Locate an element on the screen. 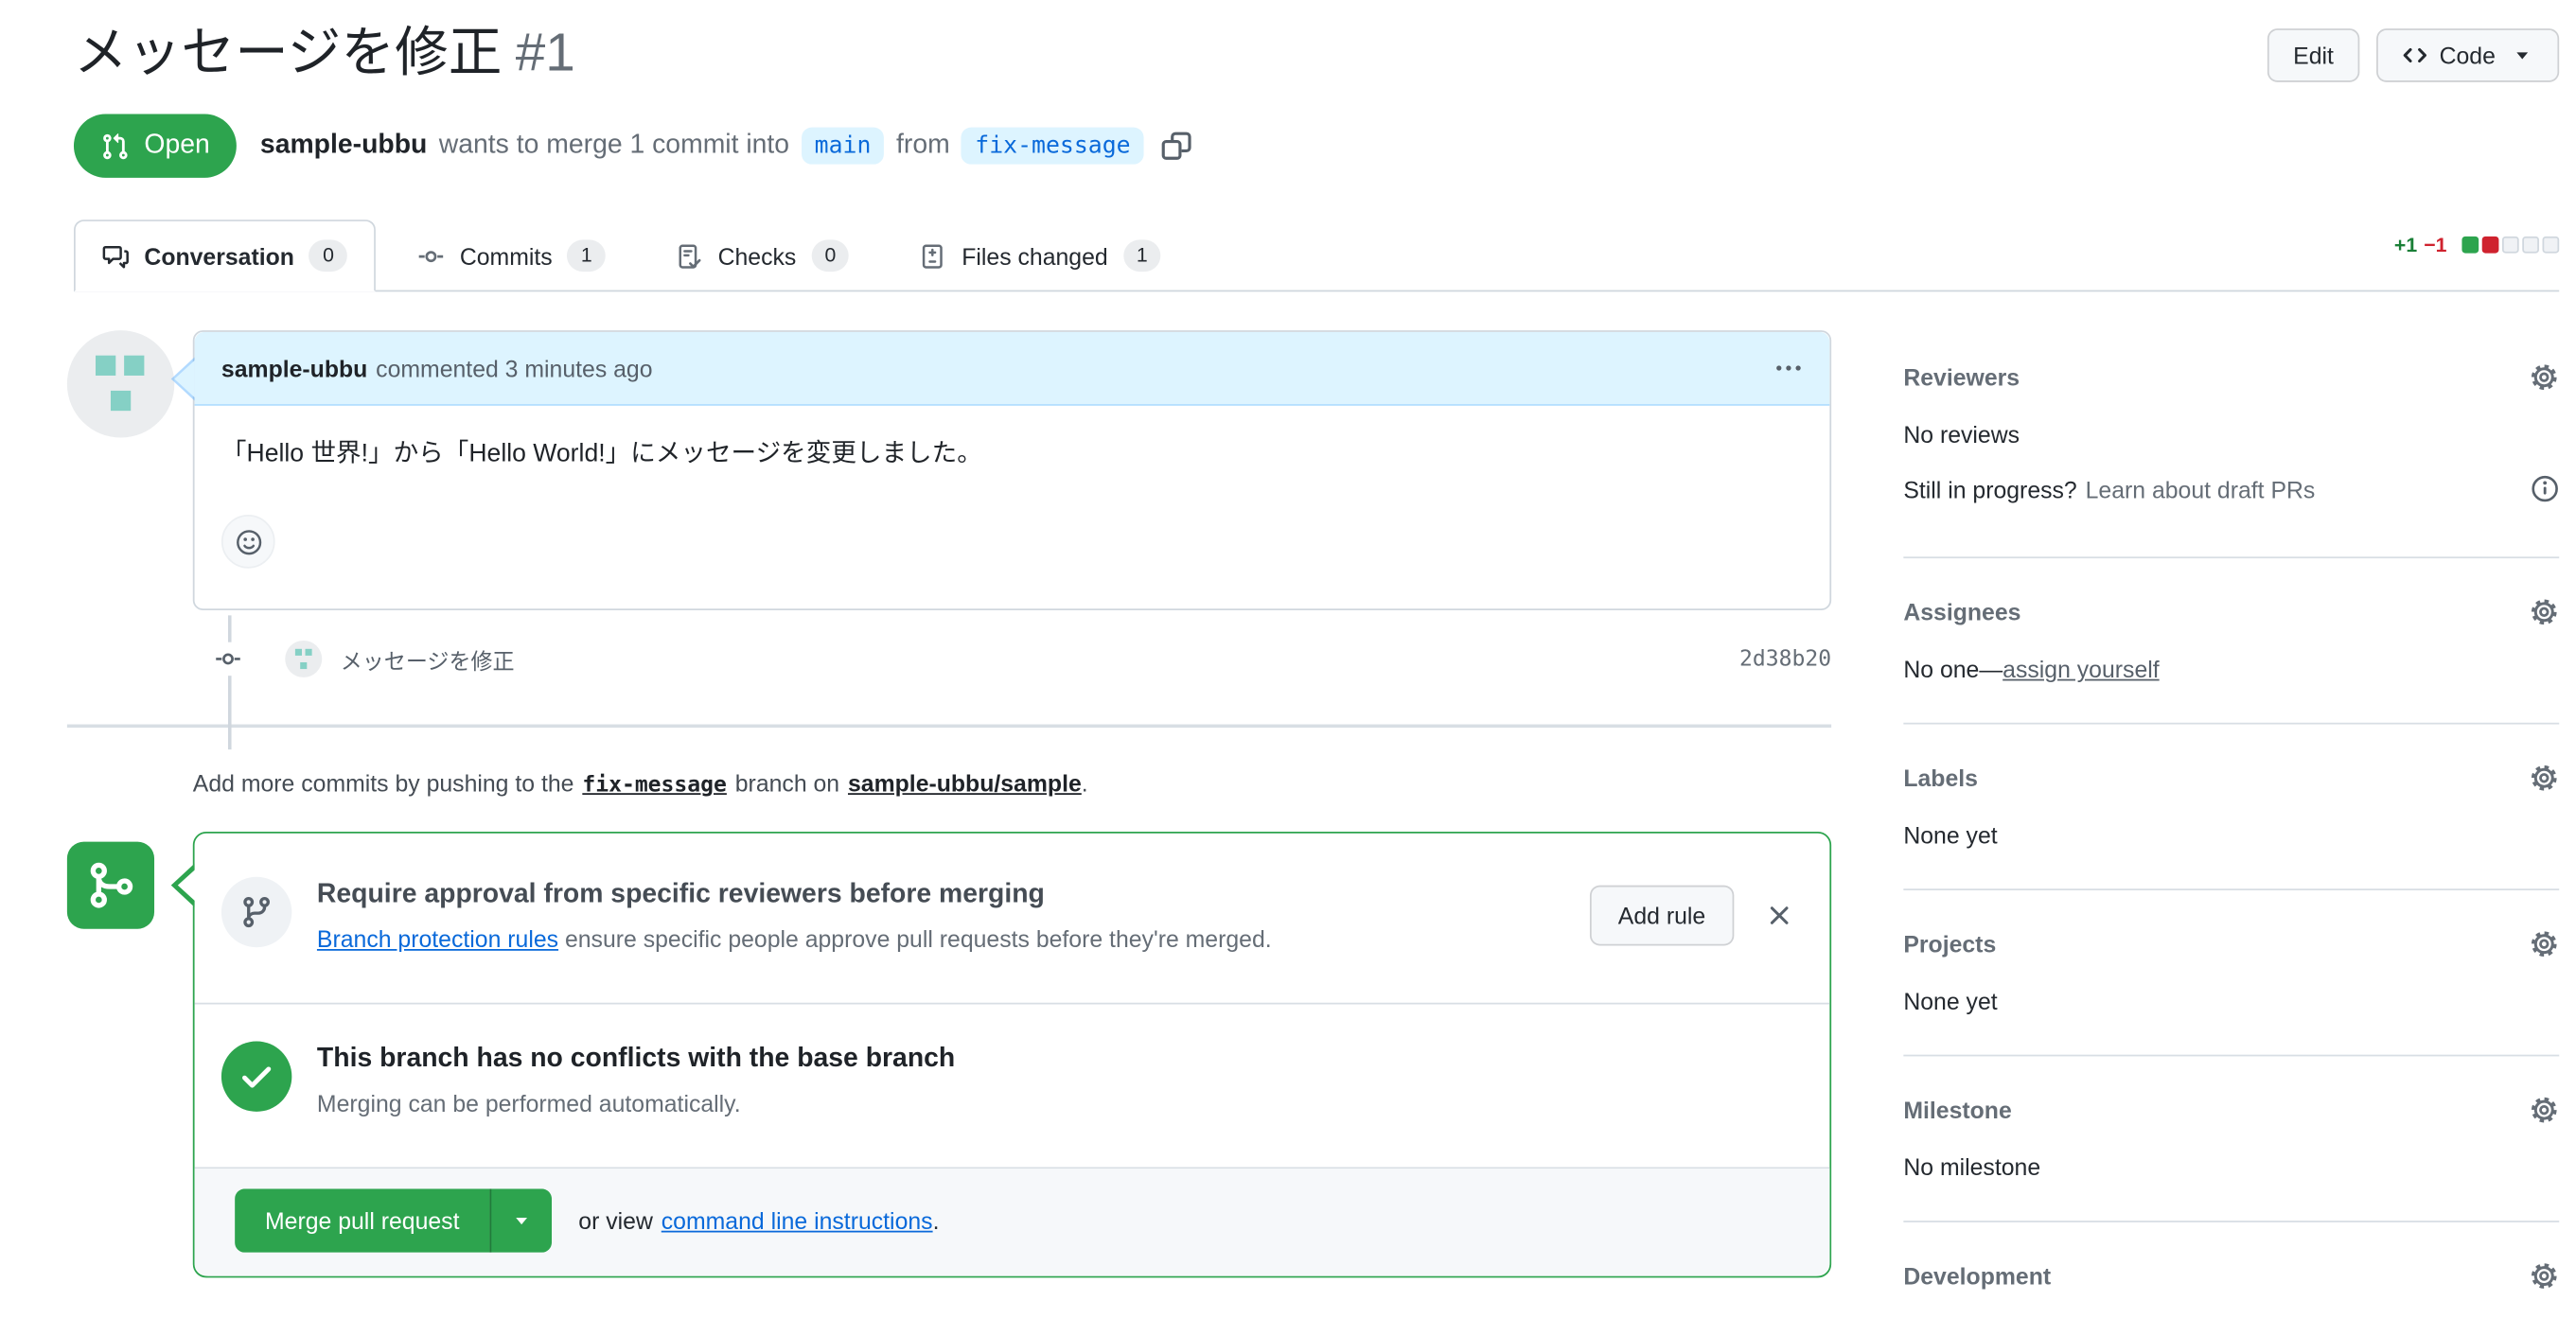 The image size is (2576, 1336). tab-label: Files changed is located at coordinates (1035, 256).